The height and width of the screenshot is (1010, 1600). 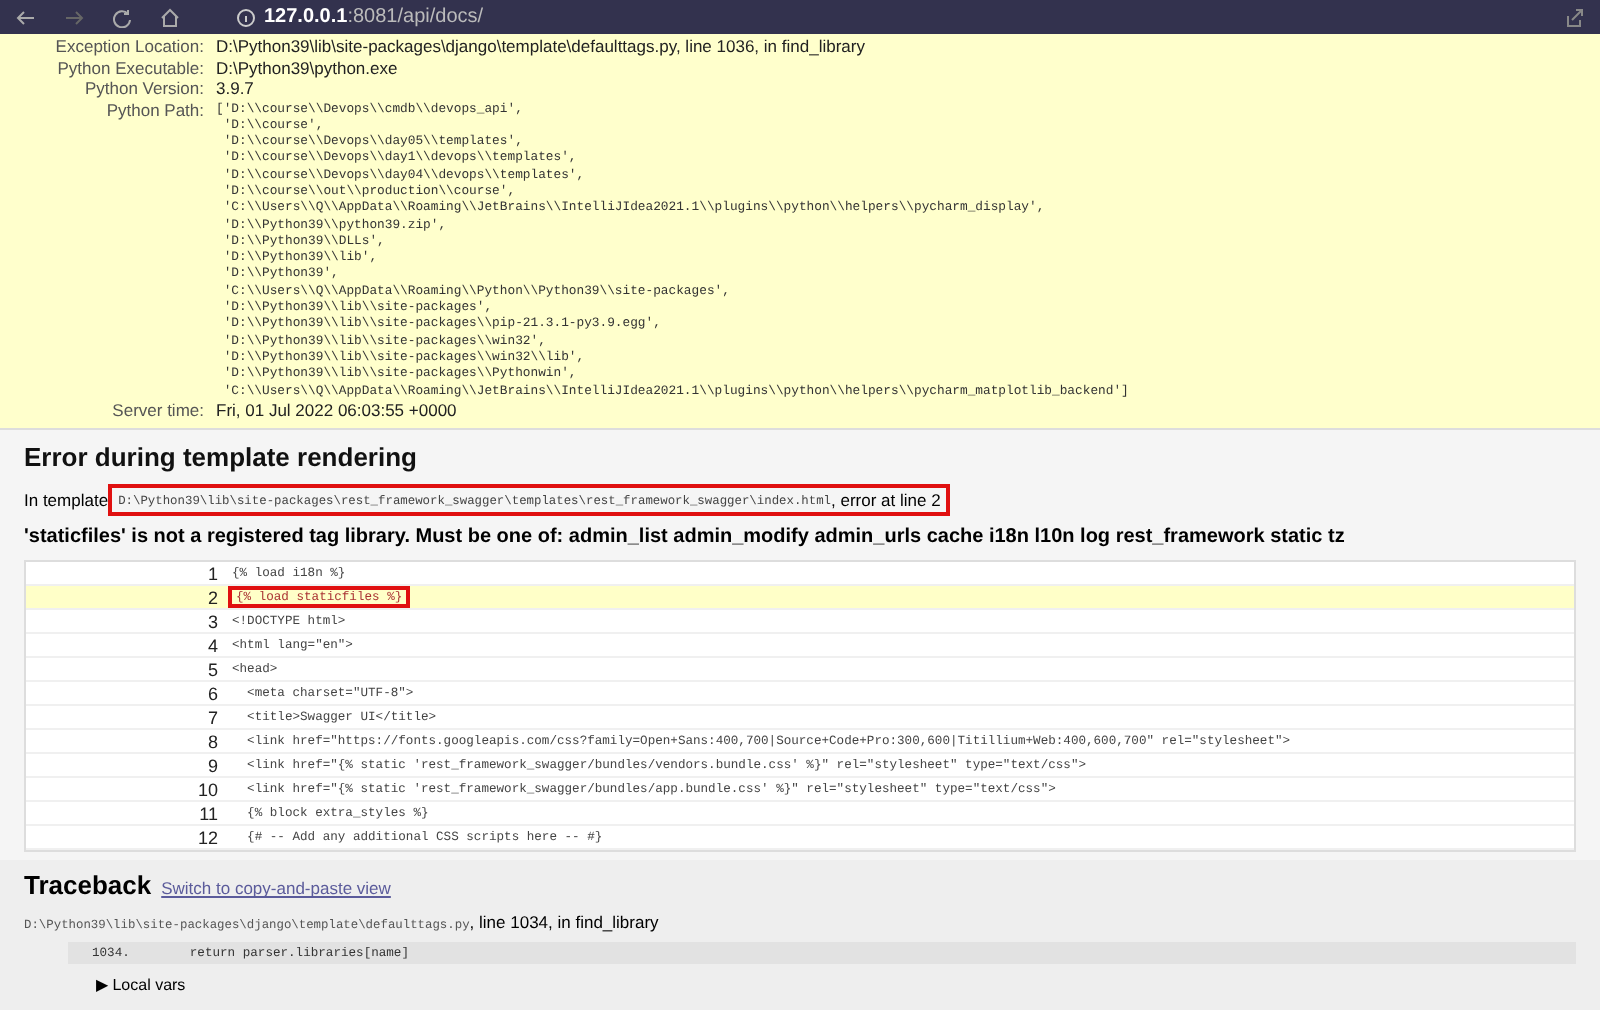 What do you see at coordinates (276, 888) in the screenshot?
I see `copy-paste-view-link: Switch to copy-and-paste view` at bounding box center [276, 888].